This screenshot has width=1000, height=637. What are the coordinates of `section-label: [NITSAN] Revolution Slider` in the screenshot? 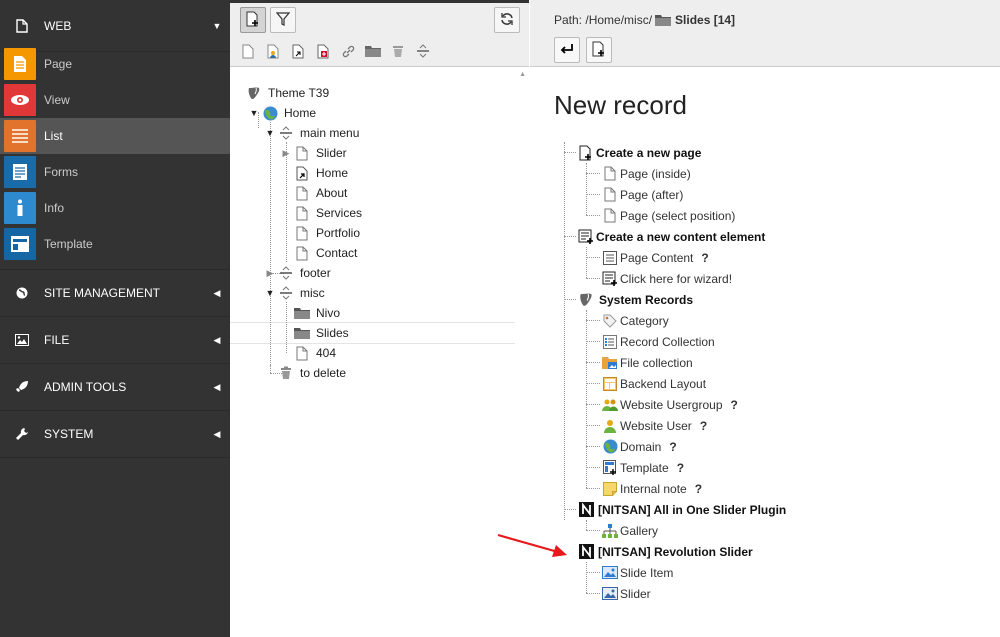 It's located at (675, 551).